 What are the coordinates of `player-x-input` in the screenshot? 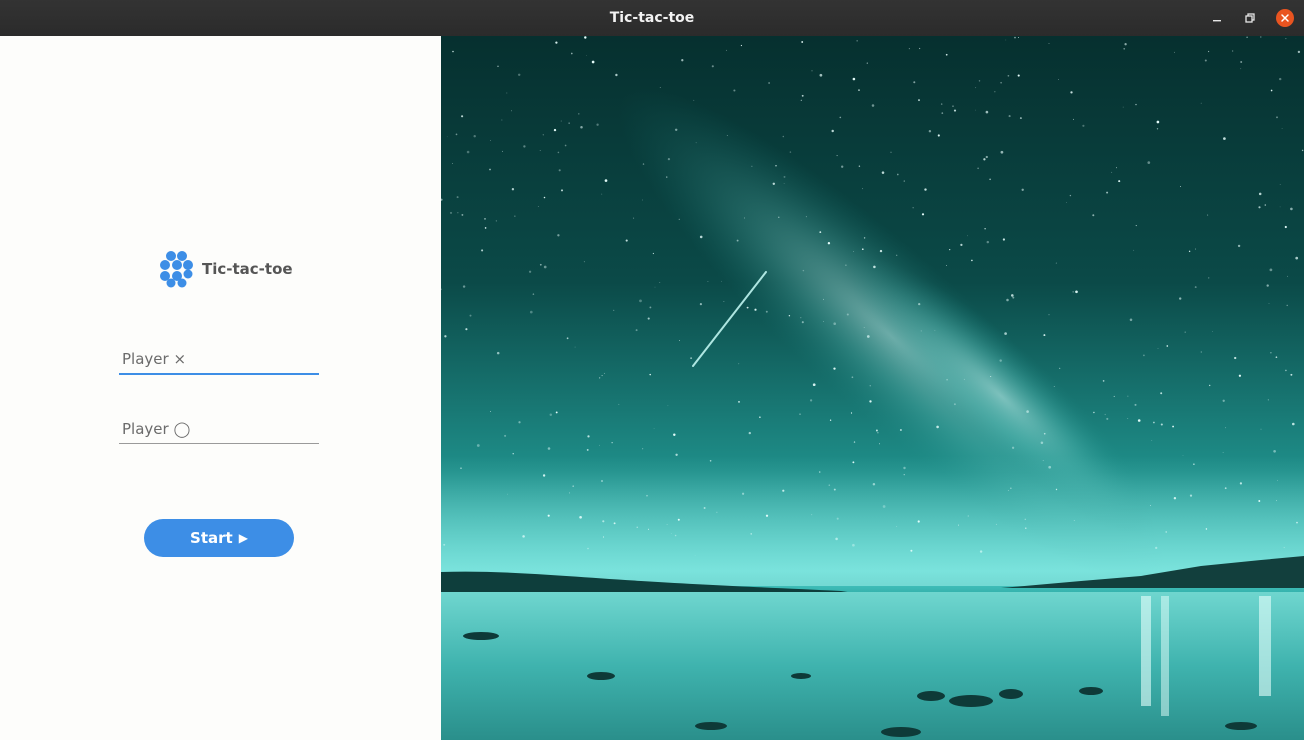 It's located at (219, 359).